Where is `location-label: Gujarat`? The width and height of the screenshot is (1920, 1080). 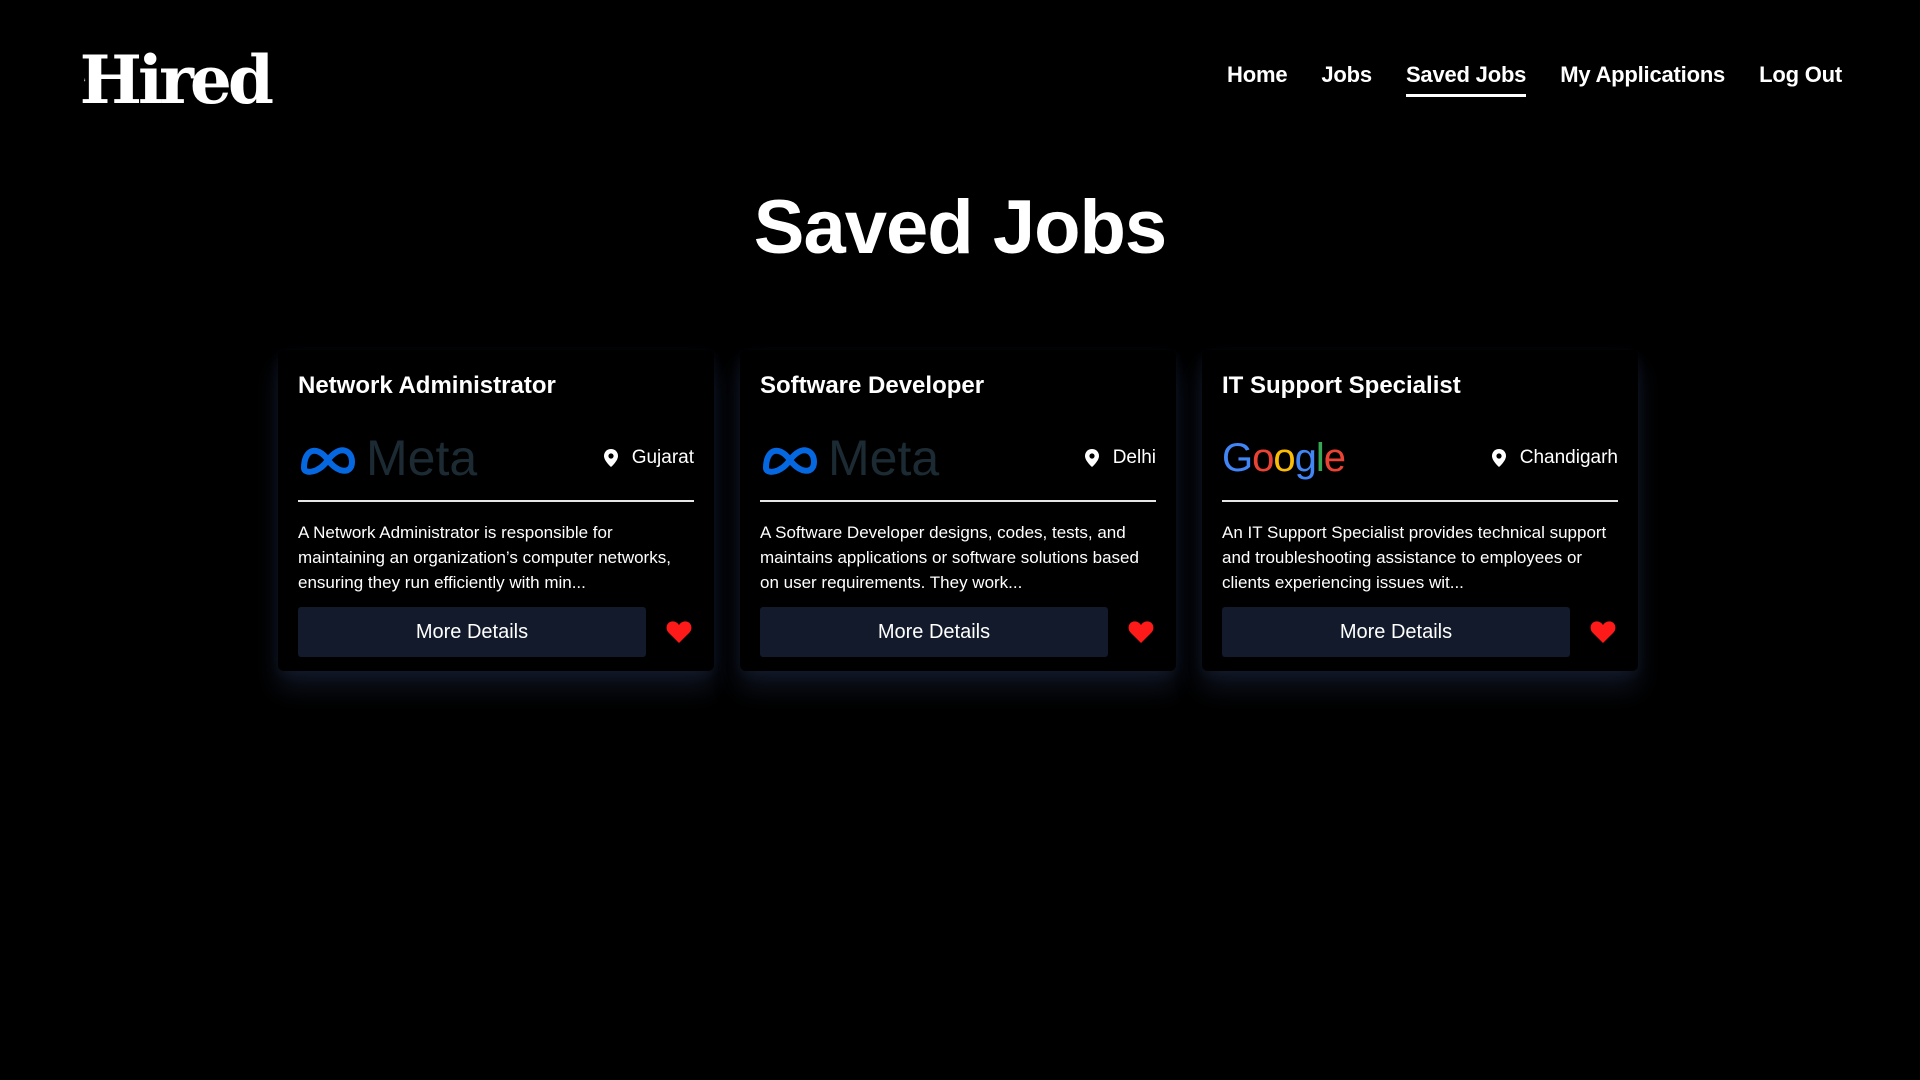 location-label: Gujarat is located at coordinates (662, 457).